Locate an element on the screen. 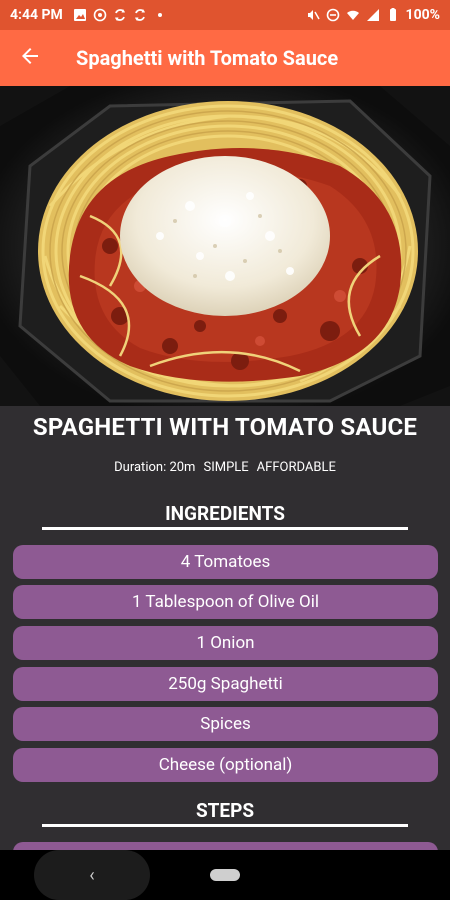 This screenshot has height=900, width=450. steps-divider is located at coordinates (225, 825).